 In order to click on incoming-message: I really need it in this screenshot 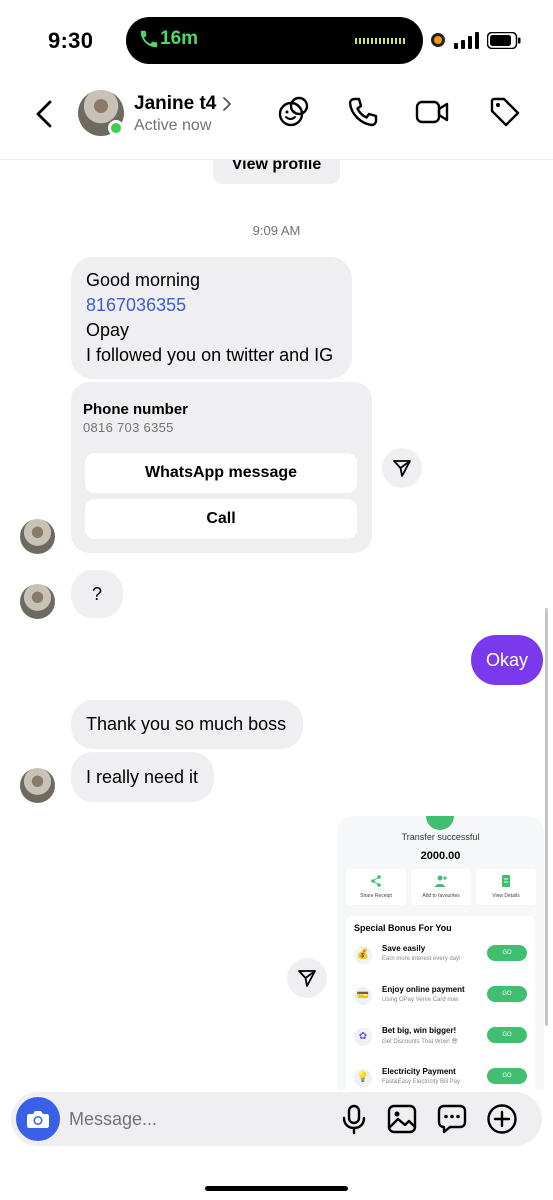, I will do `click(142, 777)`.